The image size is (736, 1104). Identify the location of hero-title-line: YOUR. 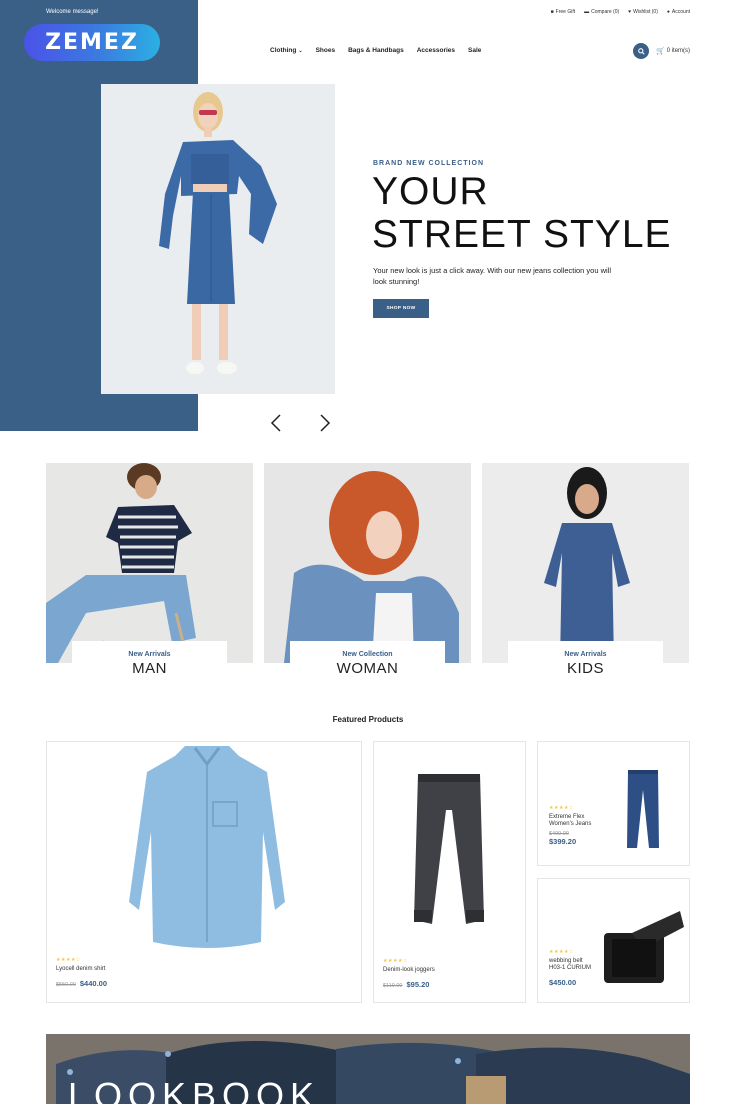
(430, 191).